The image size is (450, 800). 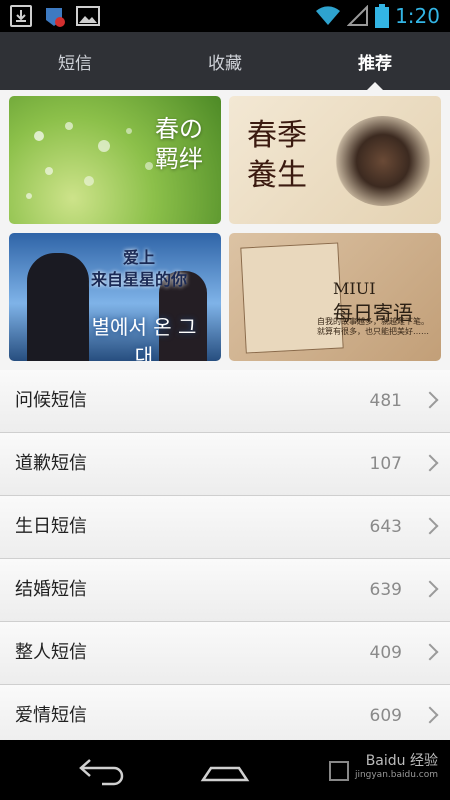 What do you see at coordinates (102, 770) in the screenshot?
I see `back-icon` at bounding box center [102, 770].